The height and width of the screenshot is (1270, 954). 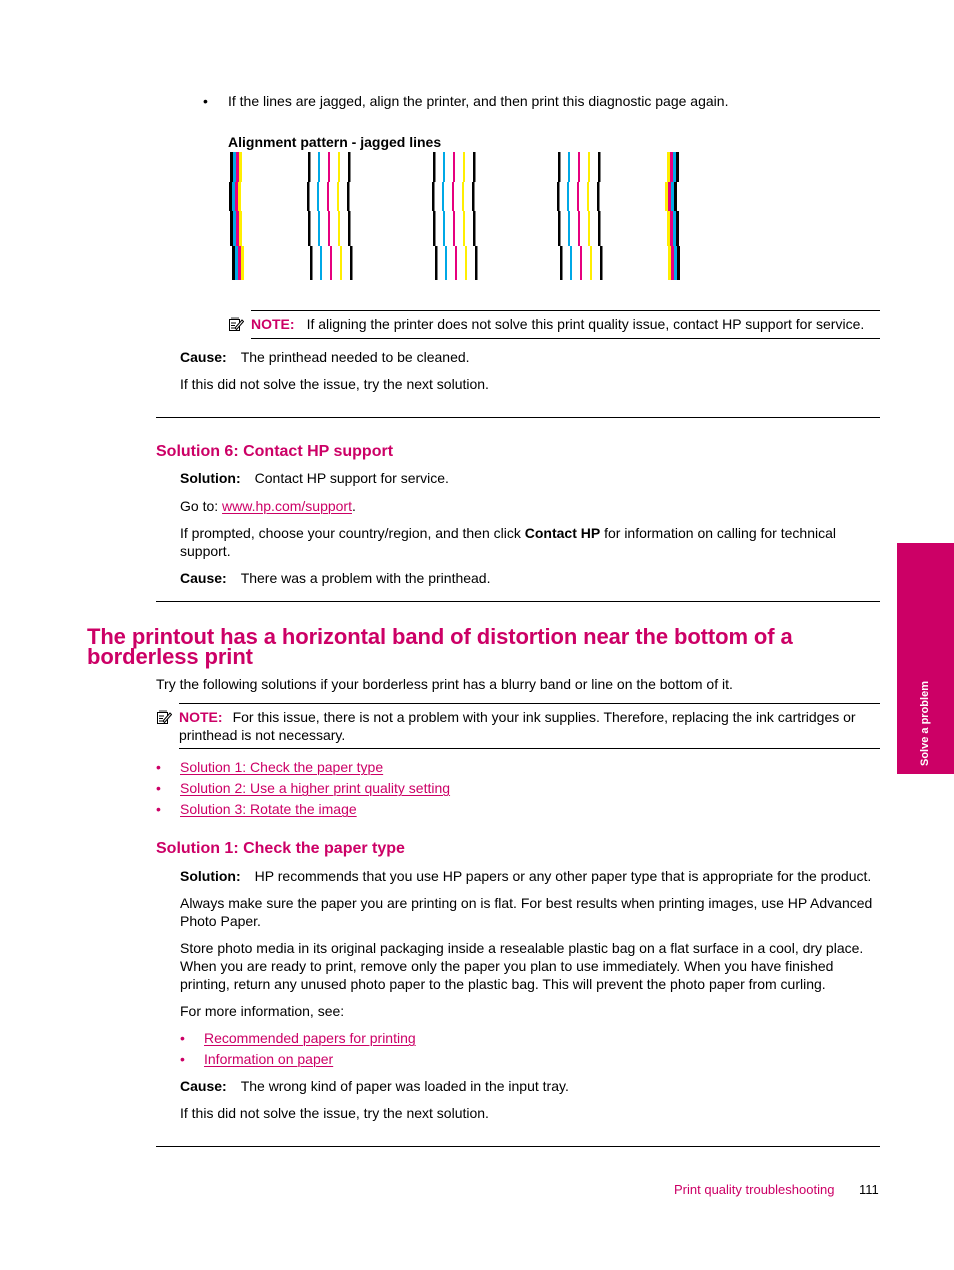 I want to click on pattern-caption: Alignment pattern - jagged lines, so click(x=335, y=142).